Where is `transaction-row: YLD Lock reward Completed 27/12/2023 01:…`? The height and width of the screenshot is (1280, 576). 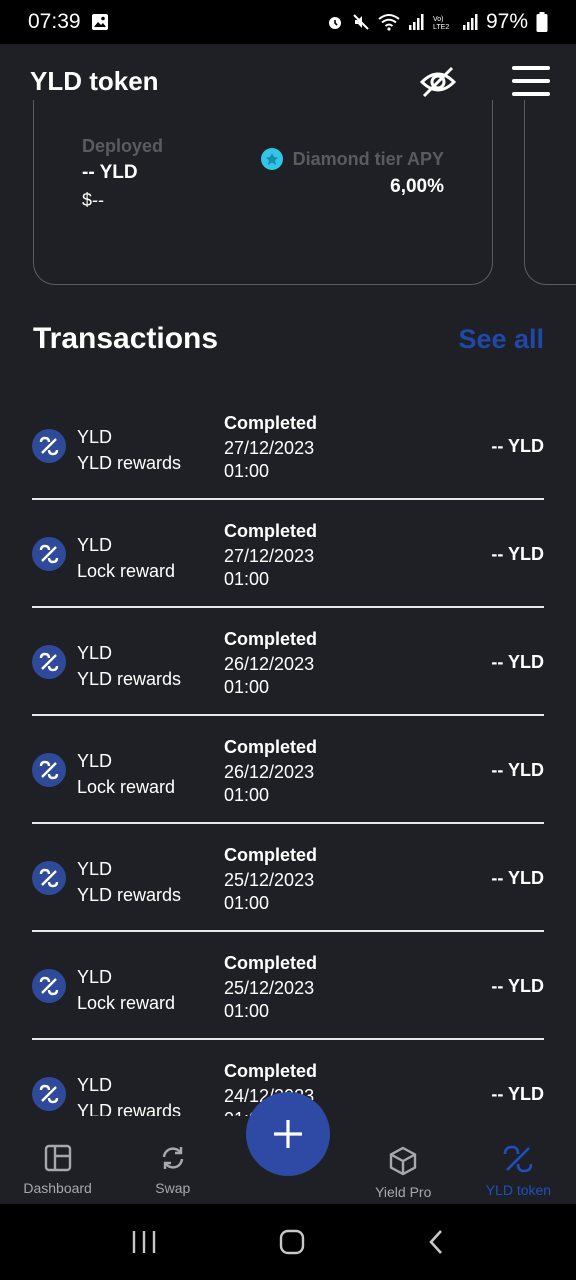
transaction-row: YLD Lock reward Completed 27/12/2023 01:… is located at coordinates (288, 554).